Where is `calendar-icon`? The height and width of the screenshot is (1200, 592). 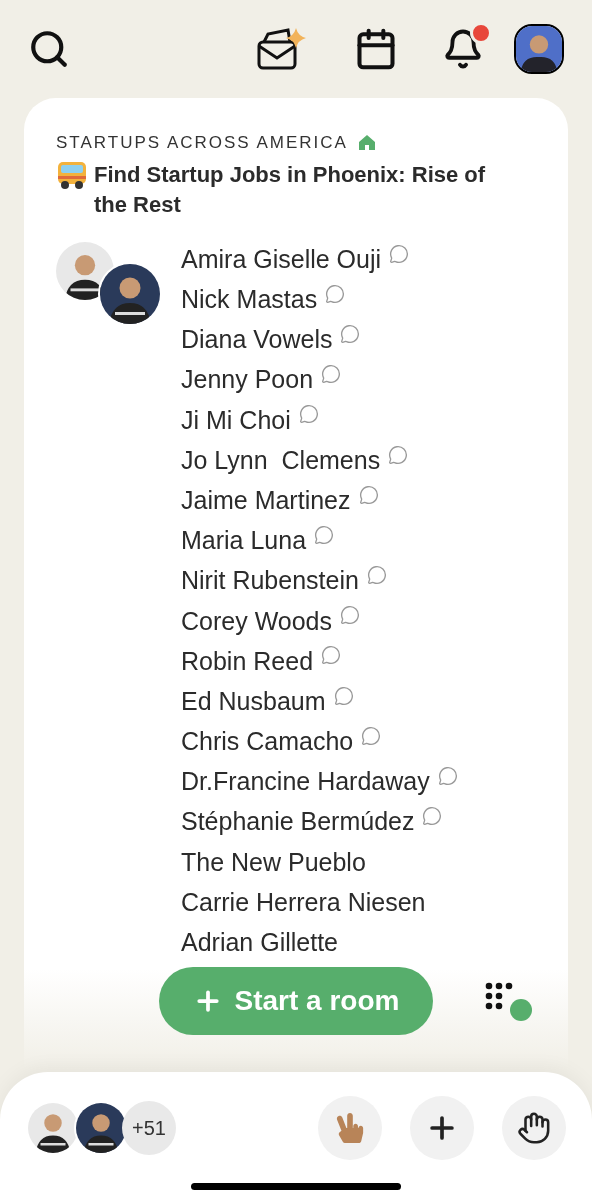 calendar-icon is located at coordinates (376, 49).